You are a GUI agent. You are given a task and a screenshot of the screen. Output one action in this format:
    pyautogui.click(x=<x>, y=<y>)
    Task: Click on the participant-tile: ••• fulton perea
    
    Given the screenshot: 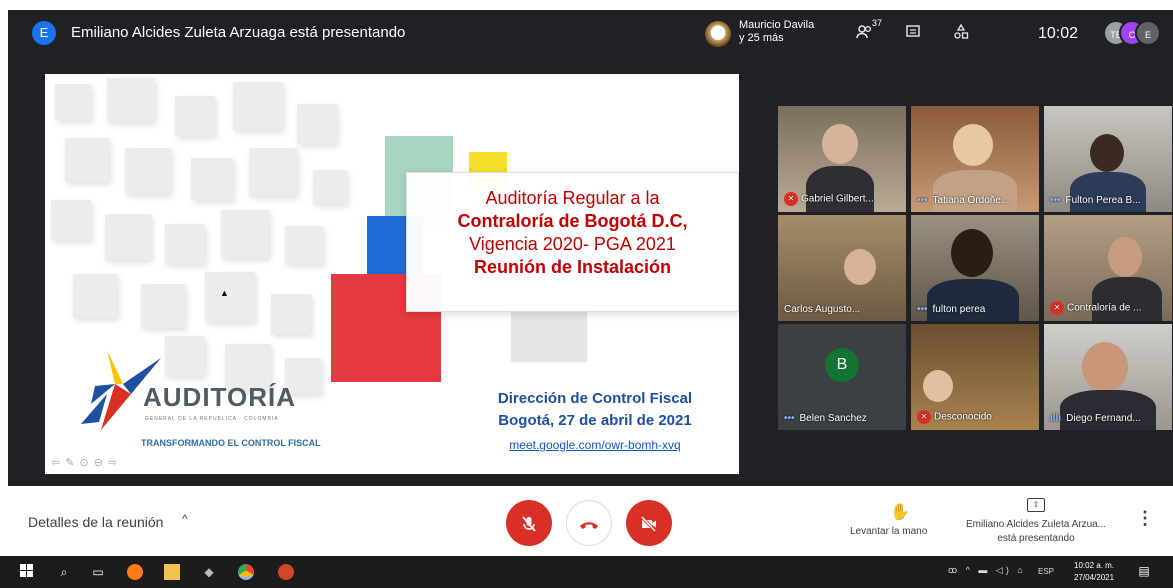 What is the action you would take?
    pyautogui.click(x=975, y=268)
    